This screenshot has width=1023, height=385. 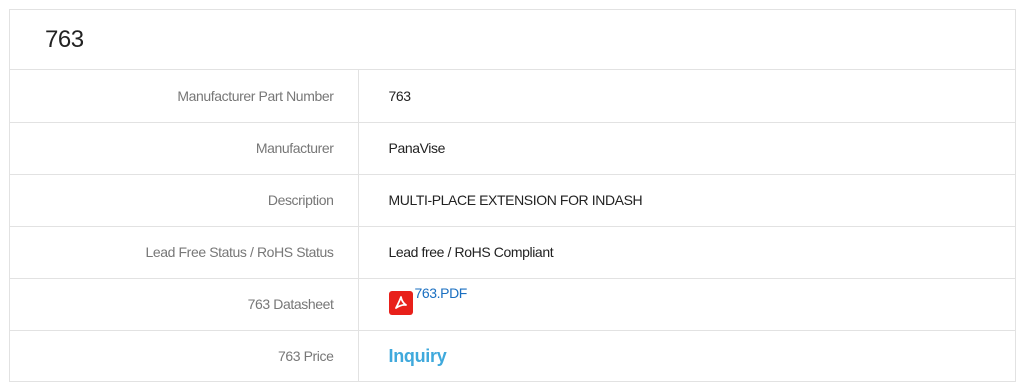 I want to click on table-row-datasheet: 763 Datasheet 763.PDF, so click(x=512, y=304).